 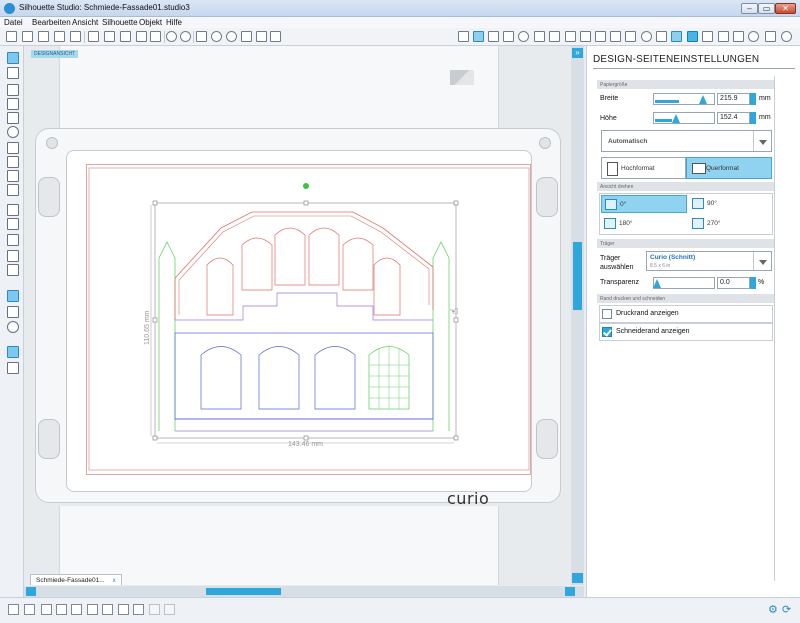 I want to click on menu-bearbeiten: Bearbeiten, so click(x=51, y=22).